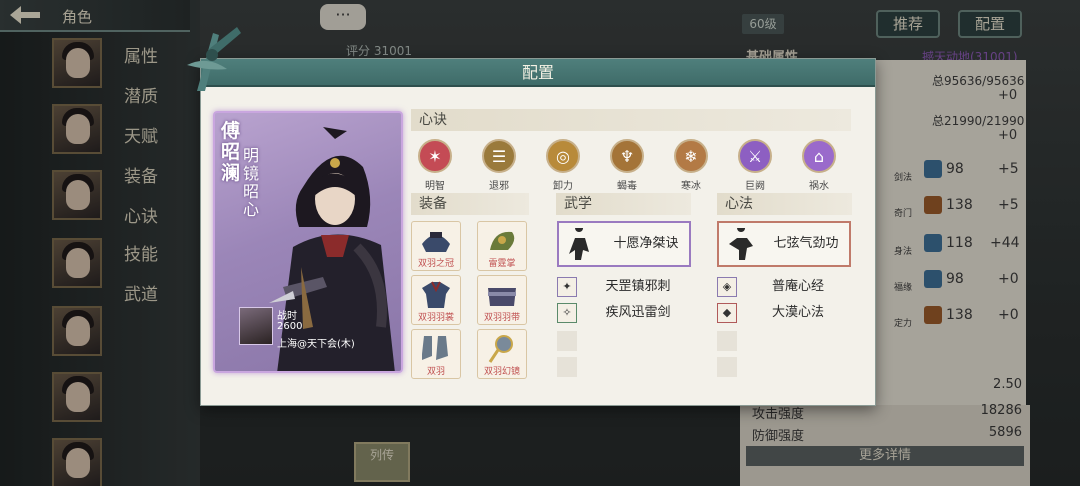 This screenshot has width=1080, height=486. I want to click on player-score: 2600, so click(290, 326).